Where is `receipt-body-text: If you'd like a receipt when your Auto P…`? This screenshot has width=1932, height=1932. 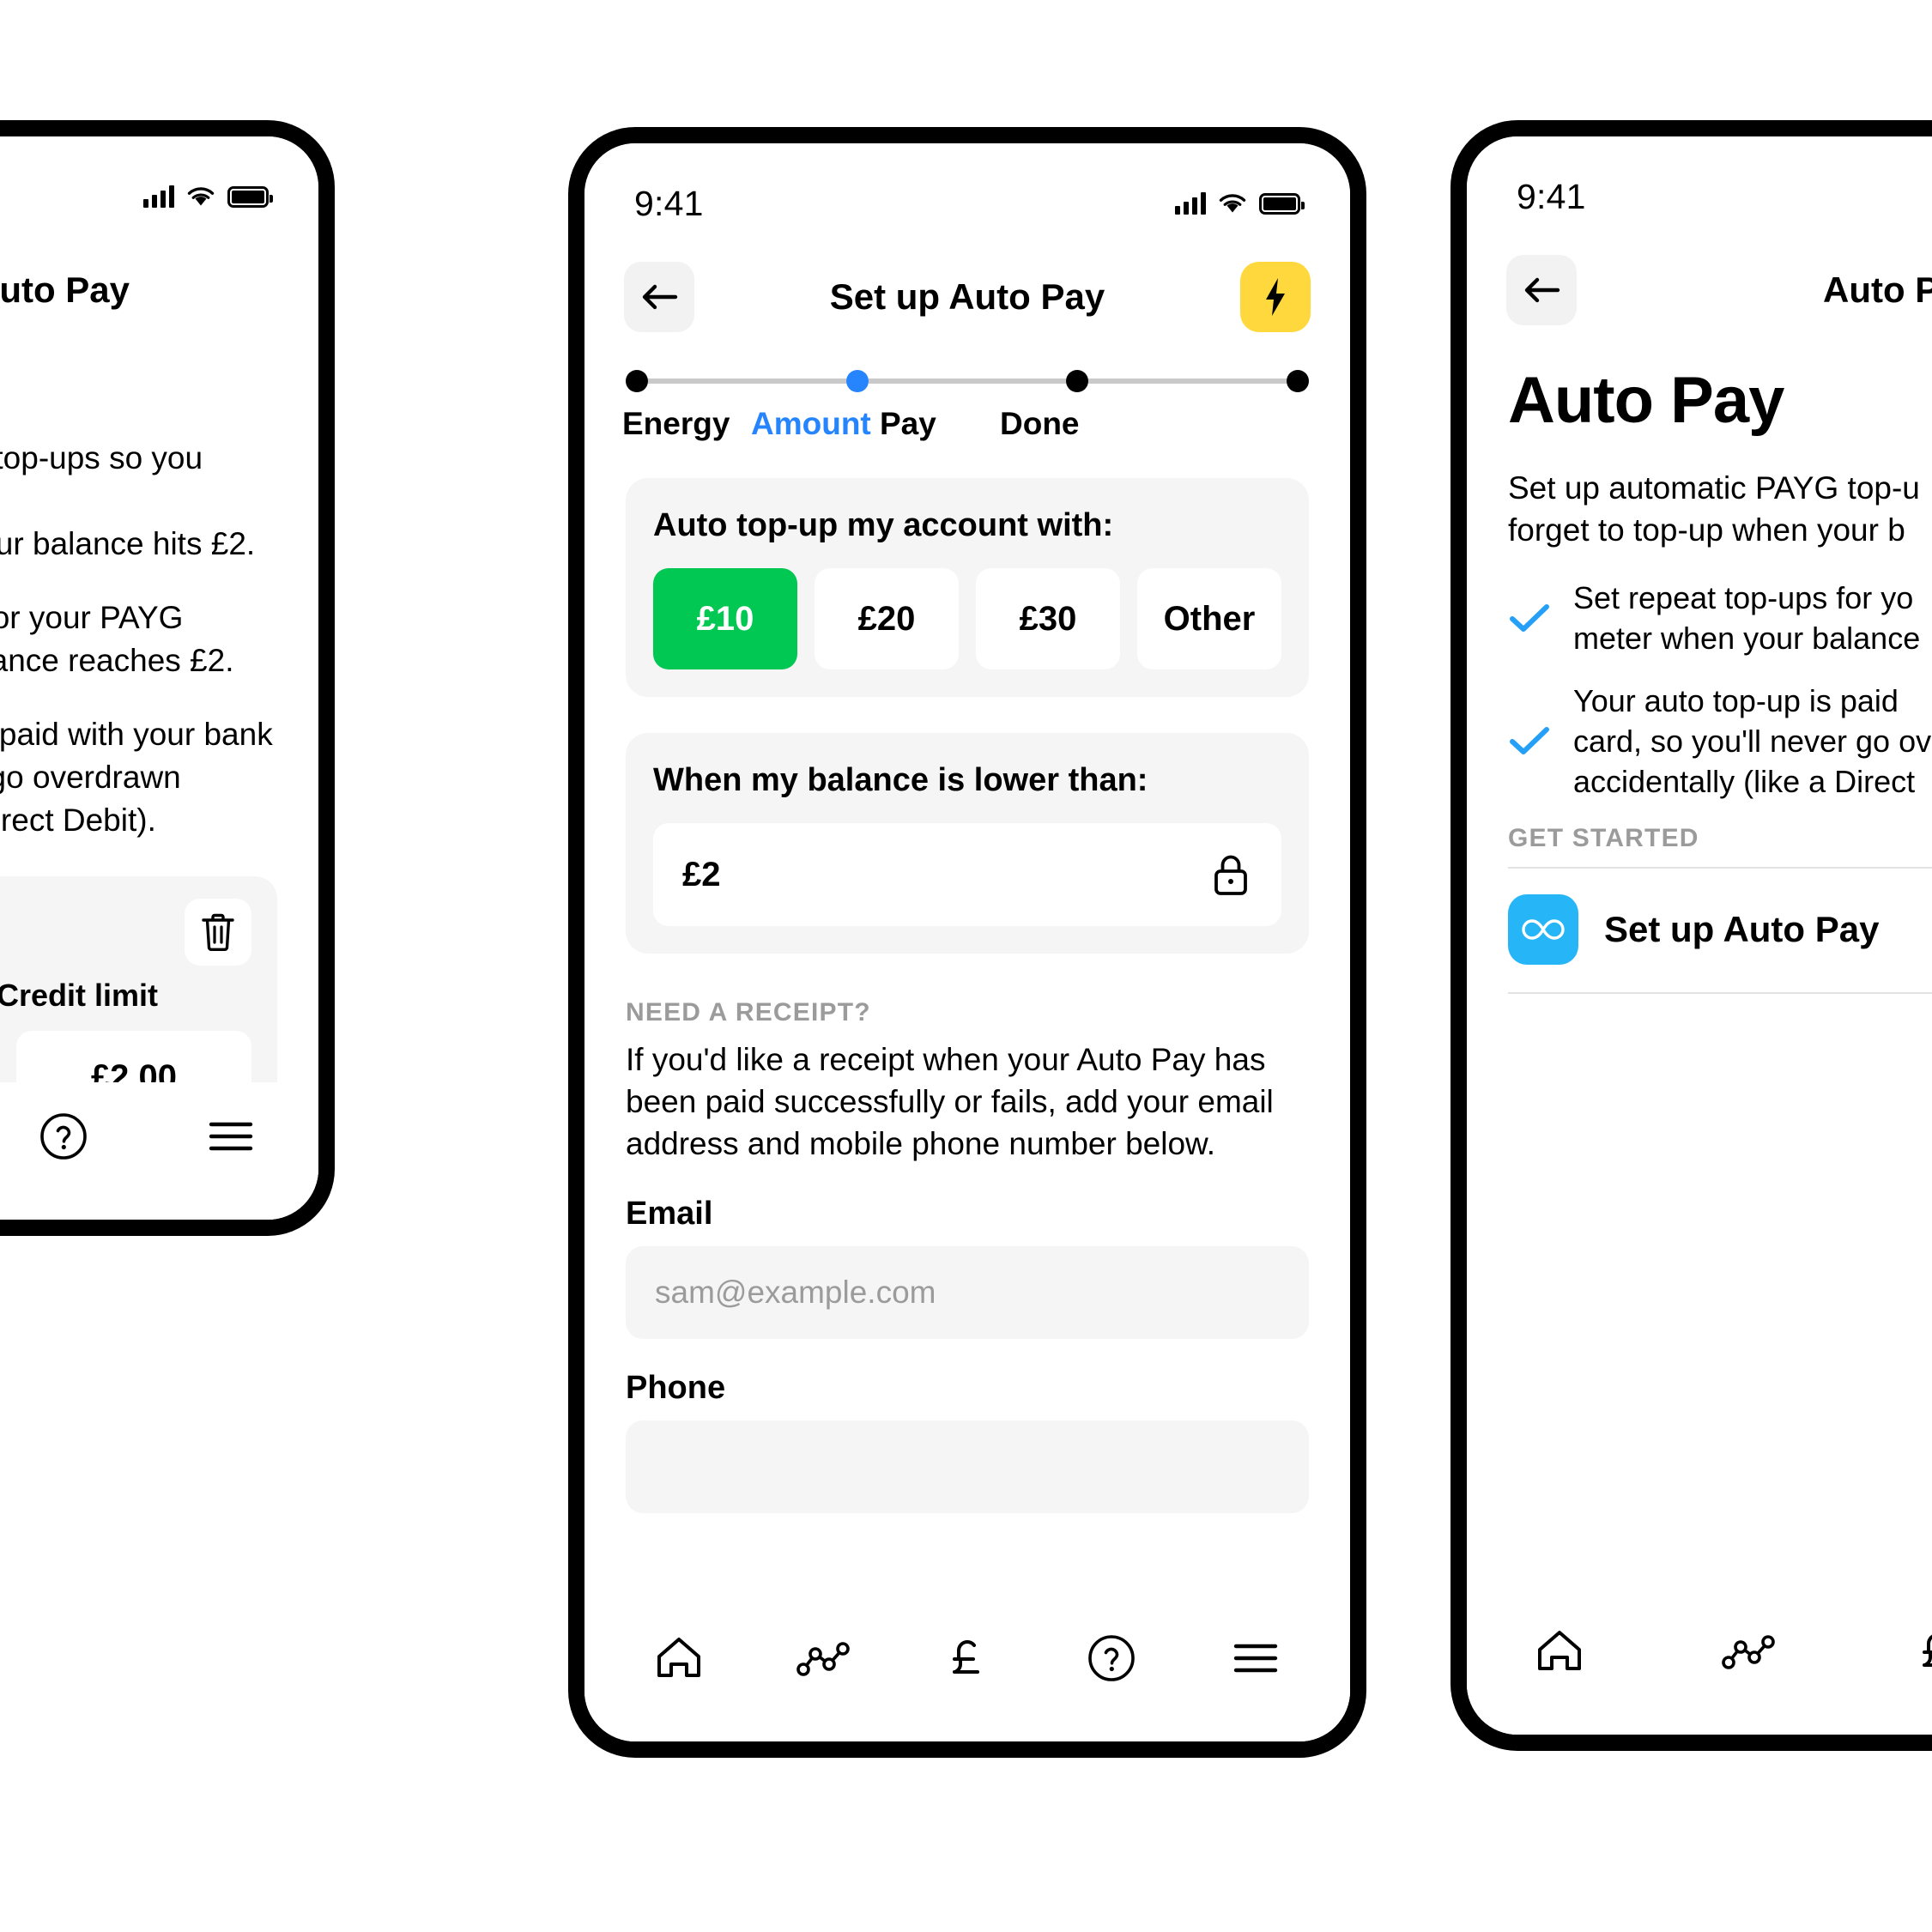 receipt-body-text: If you'd like a receipt when your Auto P… is located at coordinates (950, 1101).